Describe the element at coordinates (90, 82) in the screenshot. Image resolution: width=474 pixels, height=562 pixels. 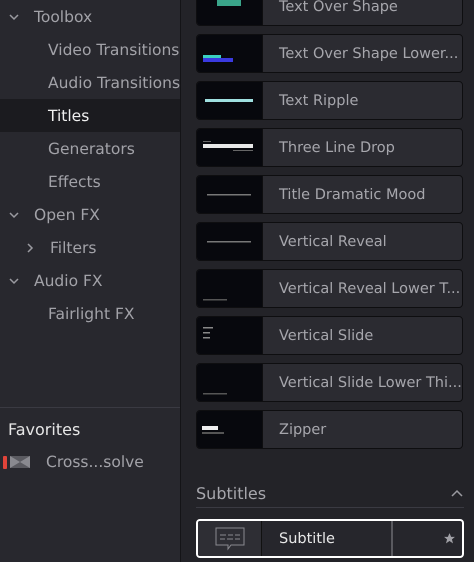
I see `tree-item: Audio Transitions` at that location.